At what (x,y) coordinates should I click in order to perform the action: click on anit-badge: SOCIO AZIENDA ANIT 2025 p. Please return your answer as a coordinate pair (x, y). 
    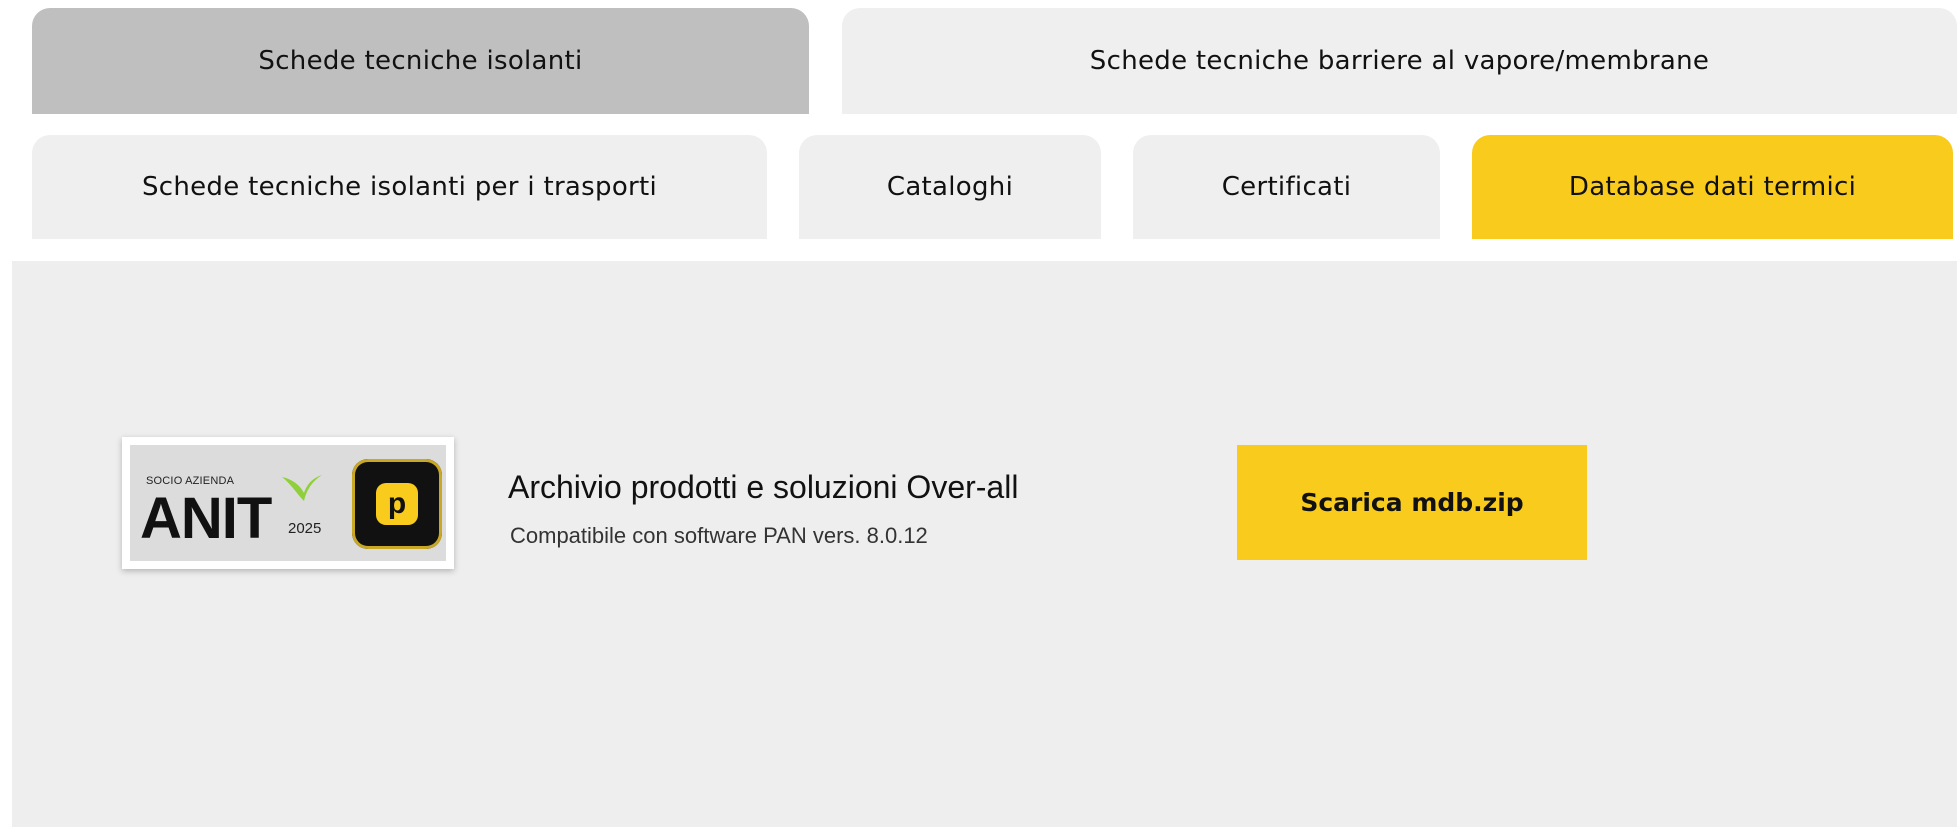
    Looking at the image, I should click on (288, 503).